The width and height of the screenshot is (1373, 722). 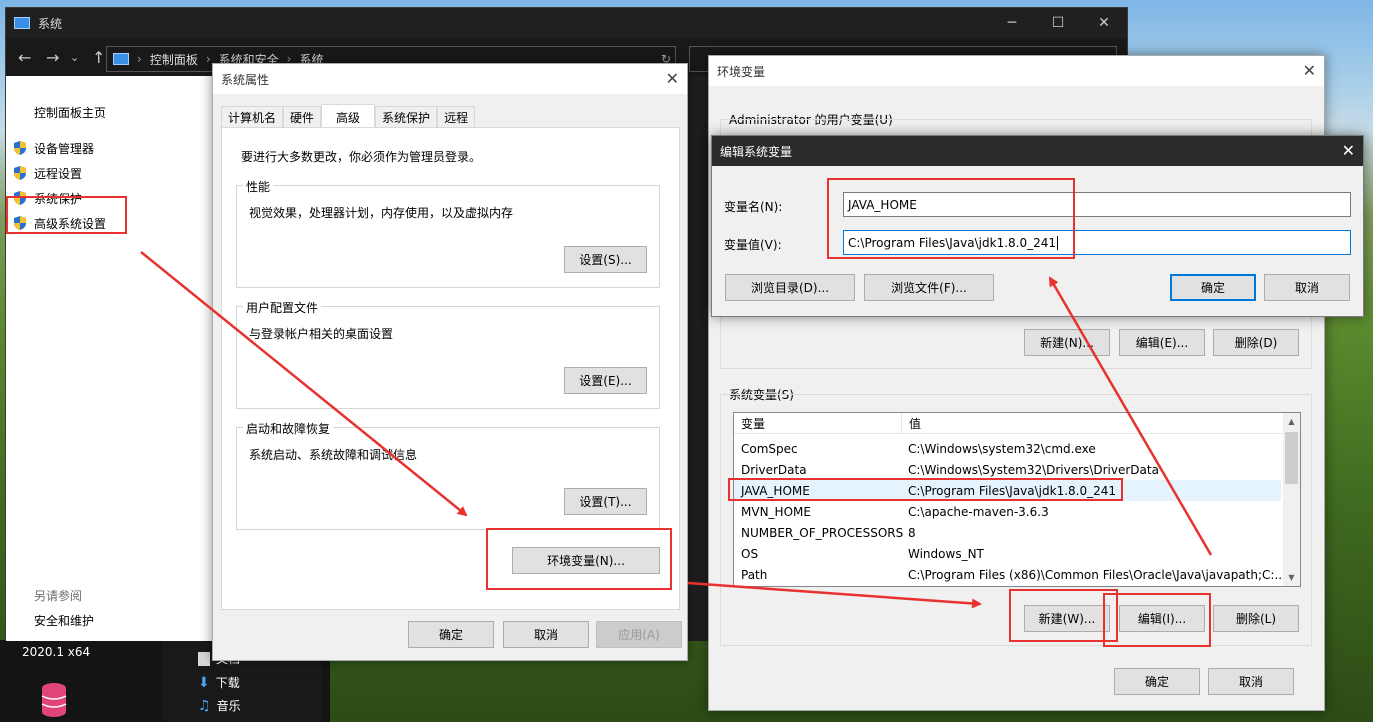 What do you see at coordinates (304, 384) in the screenshot?
I see `arrow-to-env-vars` at bounding box center [304, 384].